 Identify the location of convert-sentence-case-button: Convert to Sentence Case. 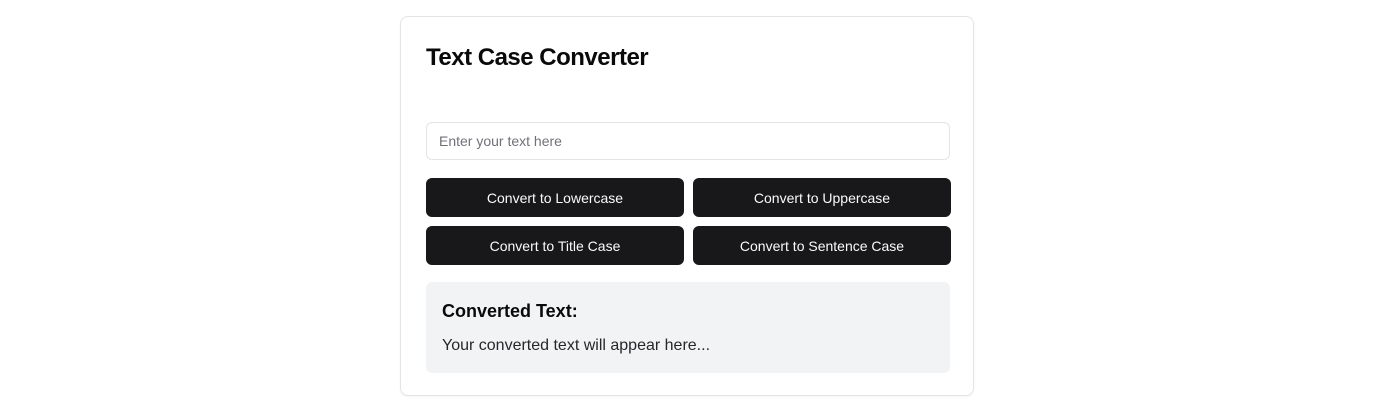
(822, 245).